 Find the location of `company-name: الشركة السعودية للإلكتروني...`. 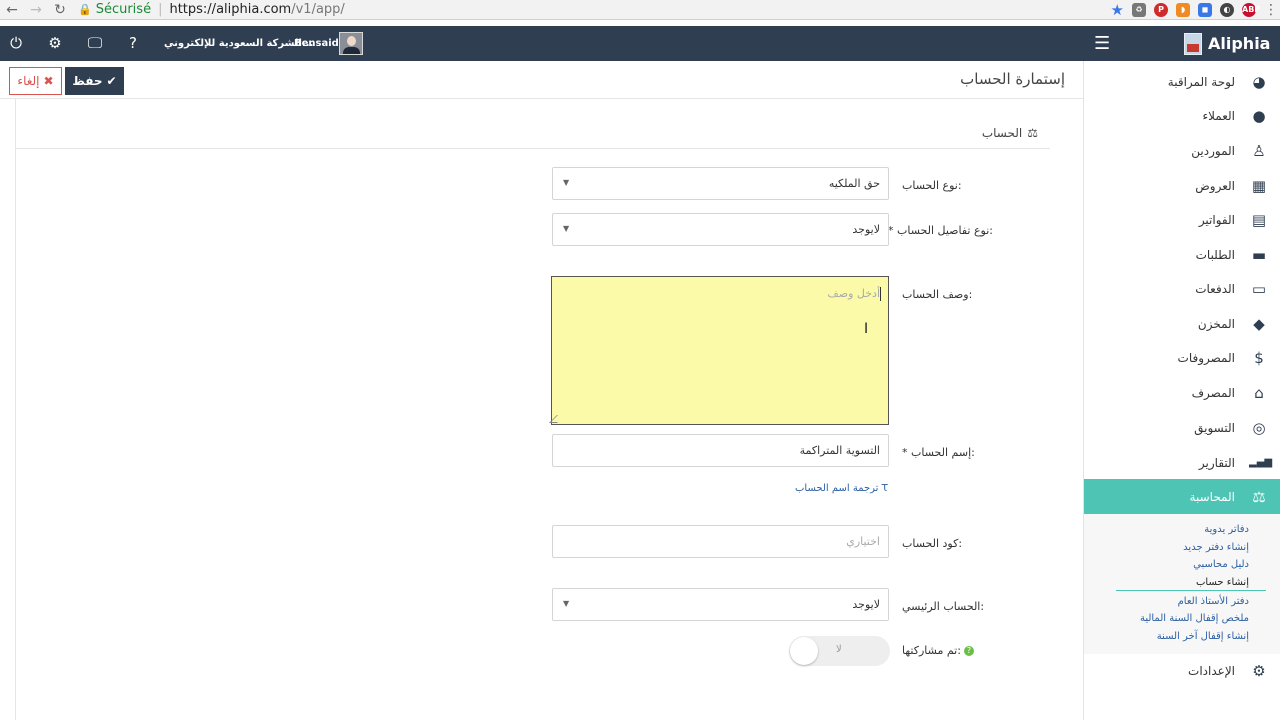

company-name: الشركة السعودية للإلكتروني... is located at coordinates (238, 43).